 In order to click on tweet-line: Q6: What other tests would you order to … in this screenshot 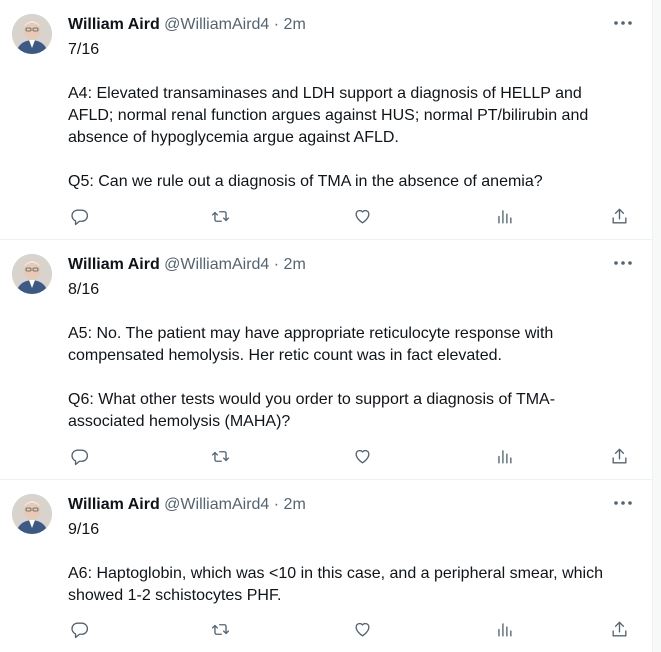, I will do `click(312, 399)`.